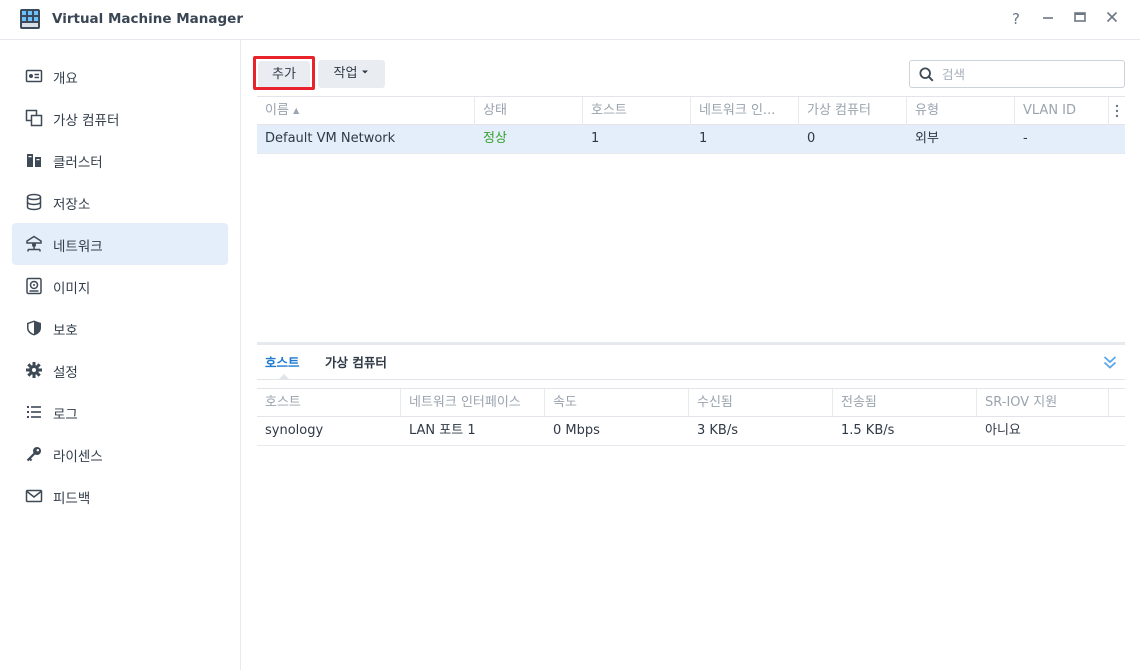 The image size is (1140, 670). What do you see at coordinates (811, 138) in the screenshot?
I see `cell-vms: 0` at bounding box center [811, 138].